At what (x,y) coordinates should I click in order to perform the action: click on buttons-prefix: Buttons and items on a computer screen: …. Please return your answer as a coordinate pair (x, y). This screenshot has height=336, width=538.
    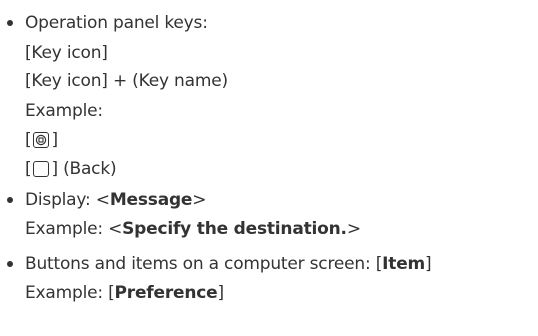
    Looking at the image, I should click on (204, 264).